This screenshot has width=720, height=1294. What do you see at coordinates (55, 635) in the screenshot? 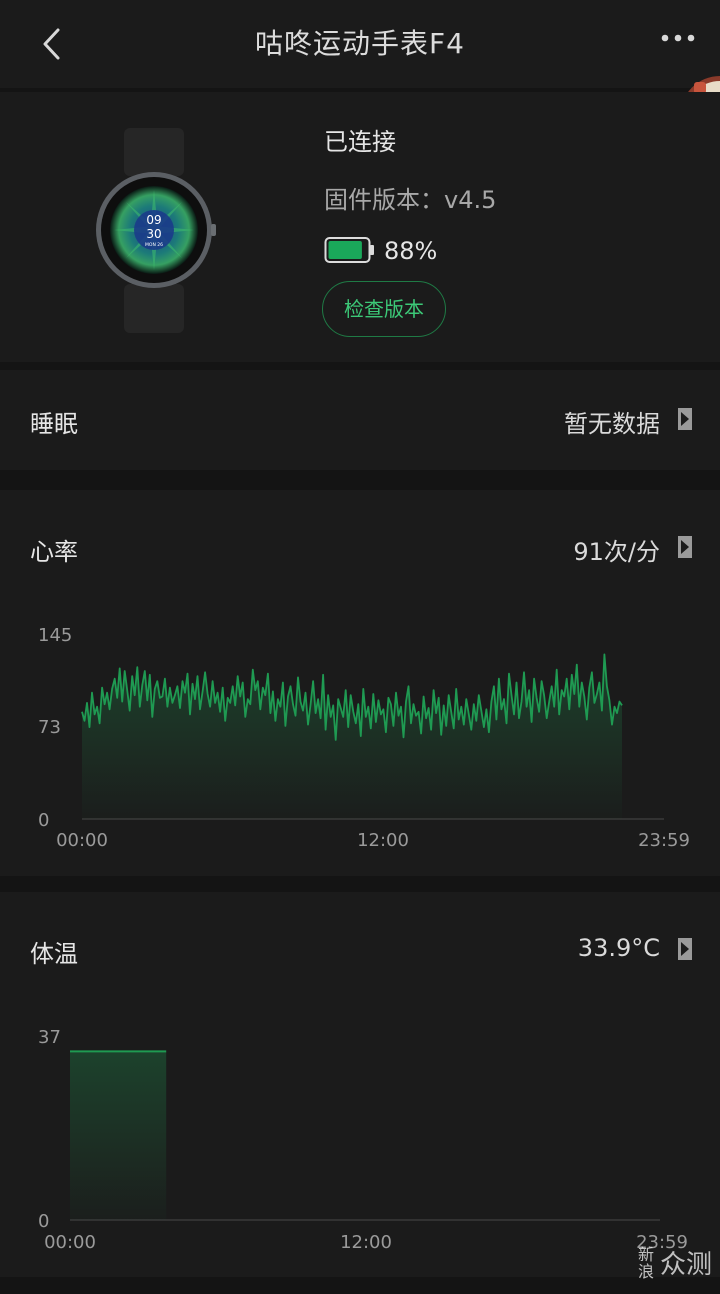
I see `y-tick-label: 145` at bounding box center [55, 635].